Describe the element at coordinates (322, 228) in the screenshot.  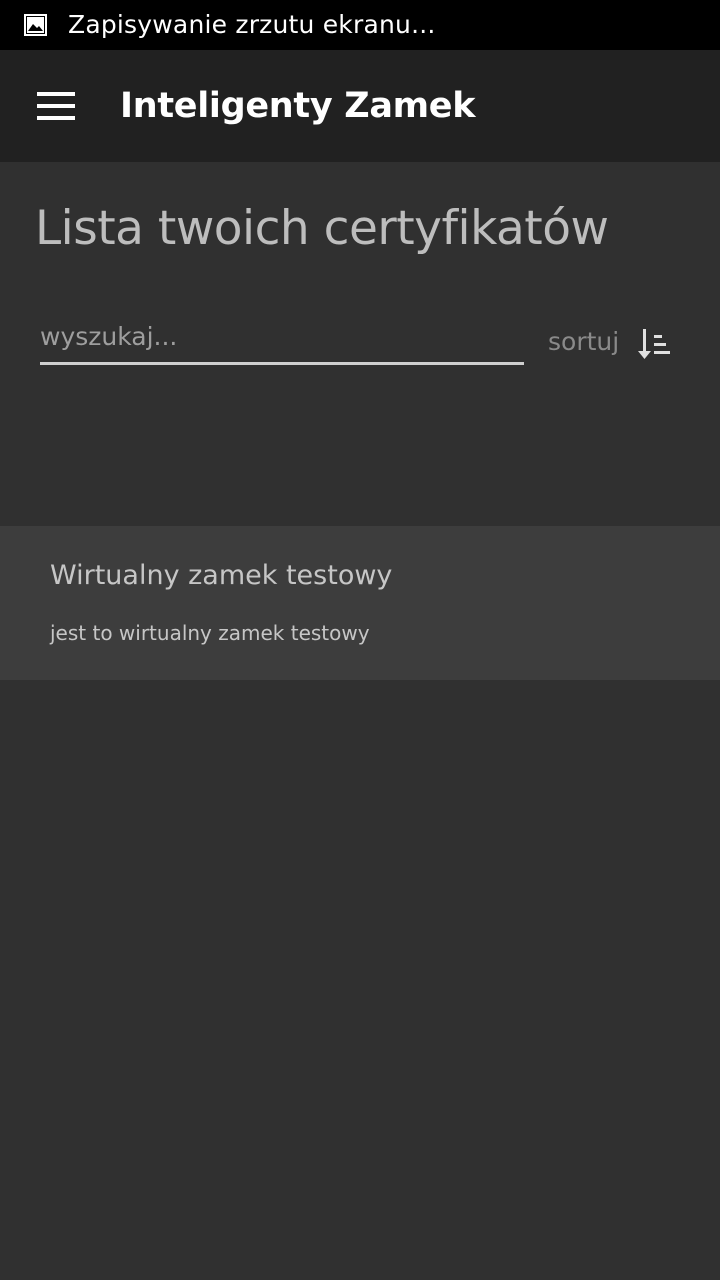
I see `page-title: Lista twoich certyfikatów` at that location.